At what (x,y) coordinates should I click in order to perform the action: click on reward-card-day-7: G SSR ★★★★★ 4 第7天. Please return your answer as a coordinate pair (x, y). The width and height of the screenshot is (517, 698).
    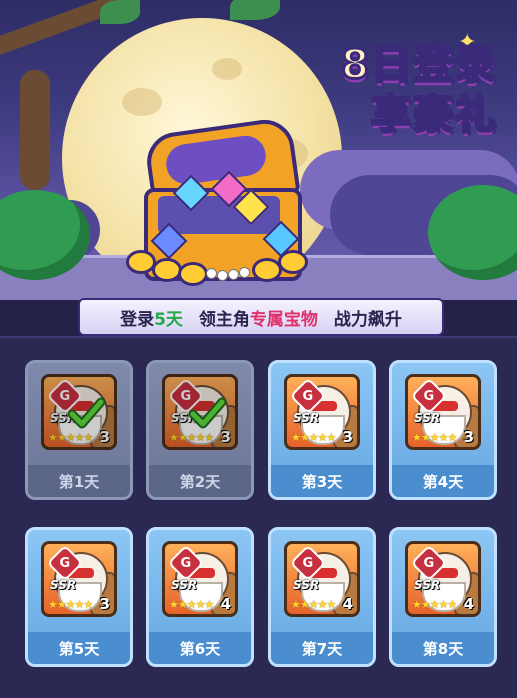
    Looking at the image, I should click on (322, 597).